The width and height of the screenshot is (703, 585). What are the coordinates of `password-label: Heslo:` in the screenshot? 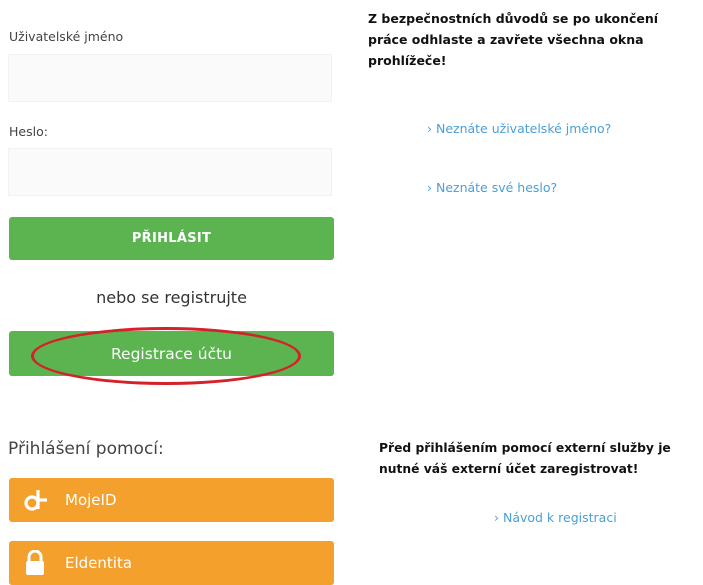 It's located at (28, 131).